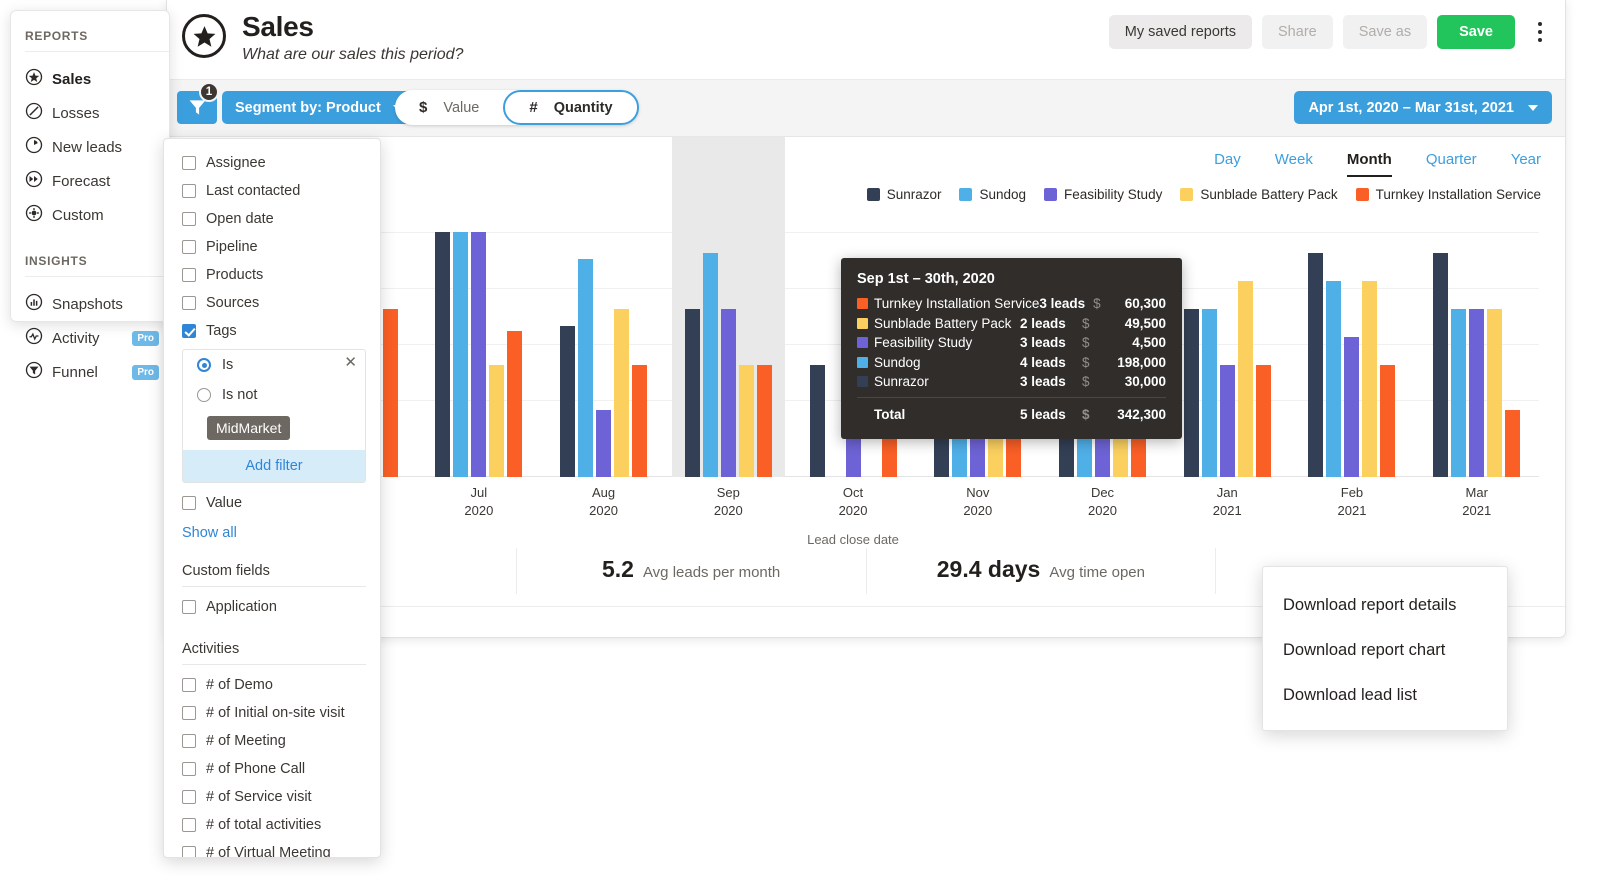 Image resolution: width=1600 pixels, height=888 pixels. Describe the element at coordinates (274, 365) in the screenshot. I see `tag-filter-option-is: Is` at that location.